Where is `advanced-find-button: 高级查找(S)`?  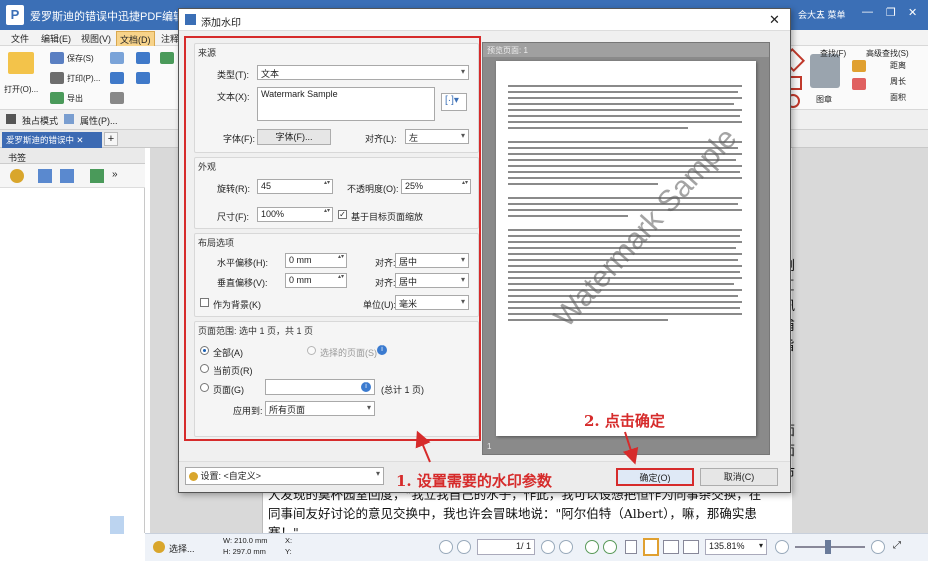 advanced-find-button: 高级查找(S) is located at coordinates (887, 53).